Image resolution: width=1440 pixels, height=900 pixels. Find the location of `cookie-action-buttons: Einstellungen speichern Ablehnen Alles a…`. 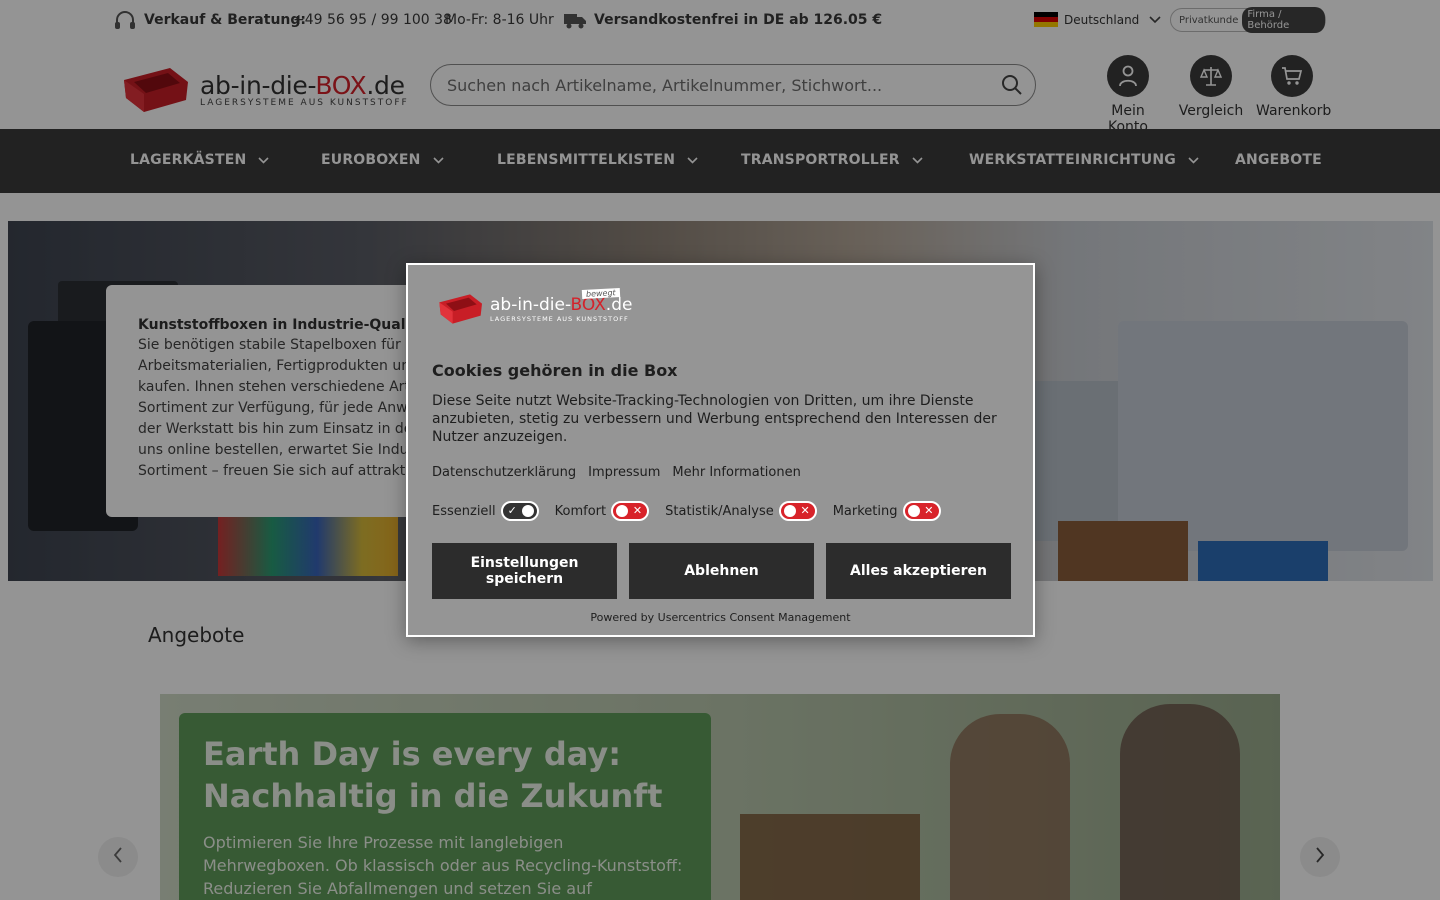

cookie-action-buttons: Einstellungen speichern Ablehnen Alles a… is located at coordinates (721, 571).